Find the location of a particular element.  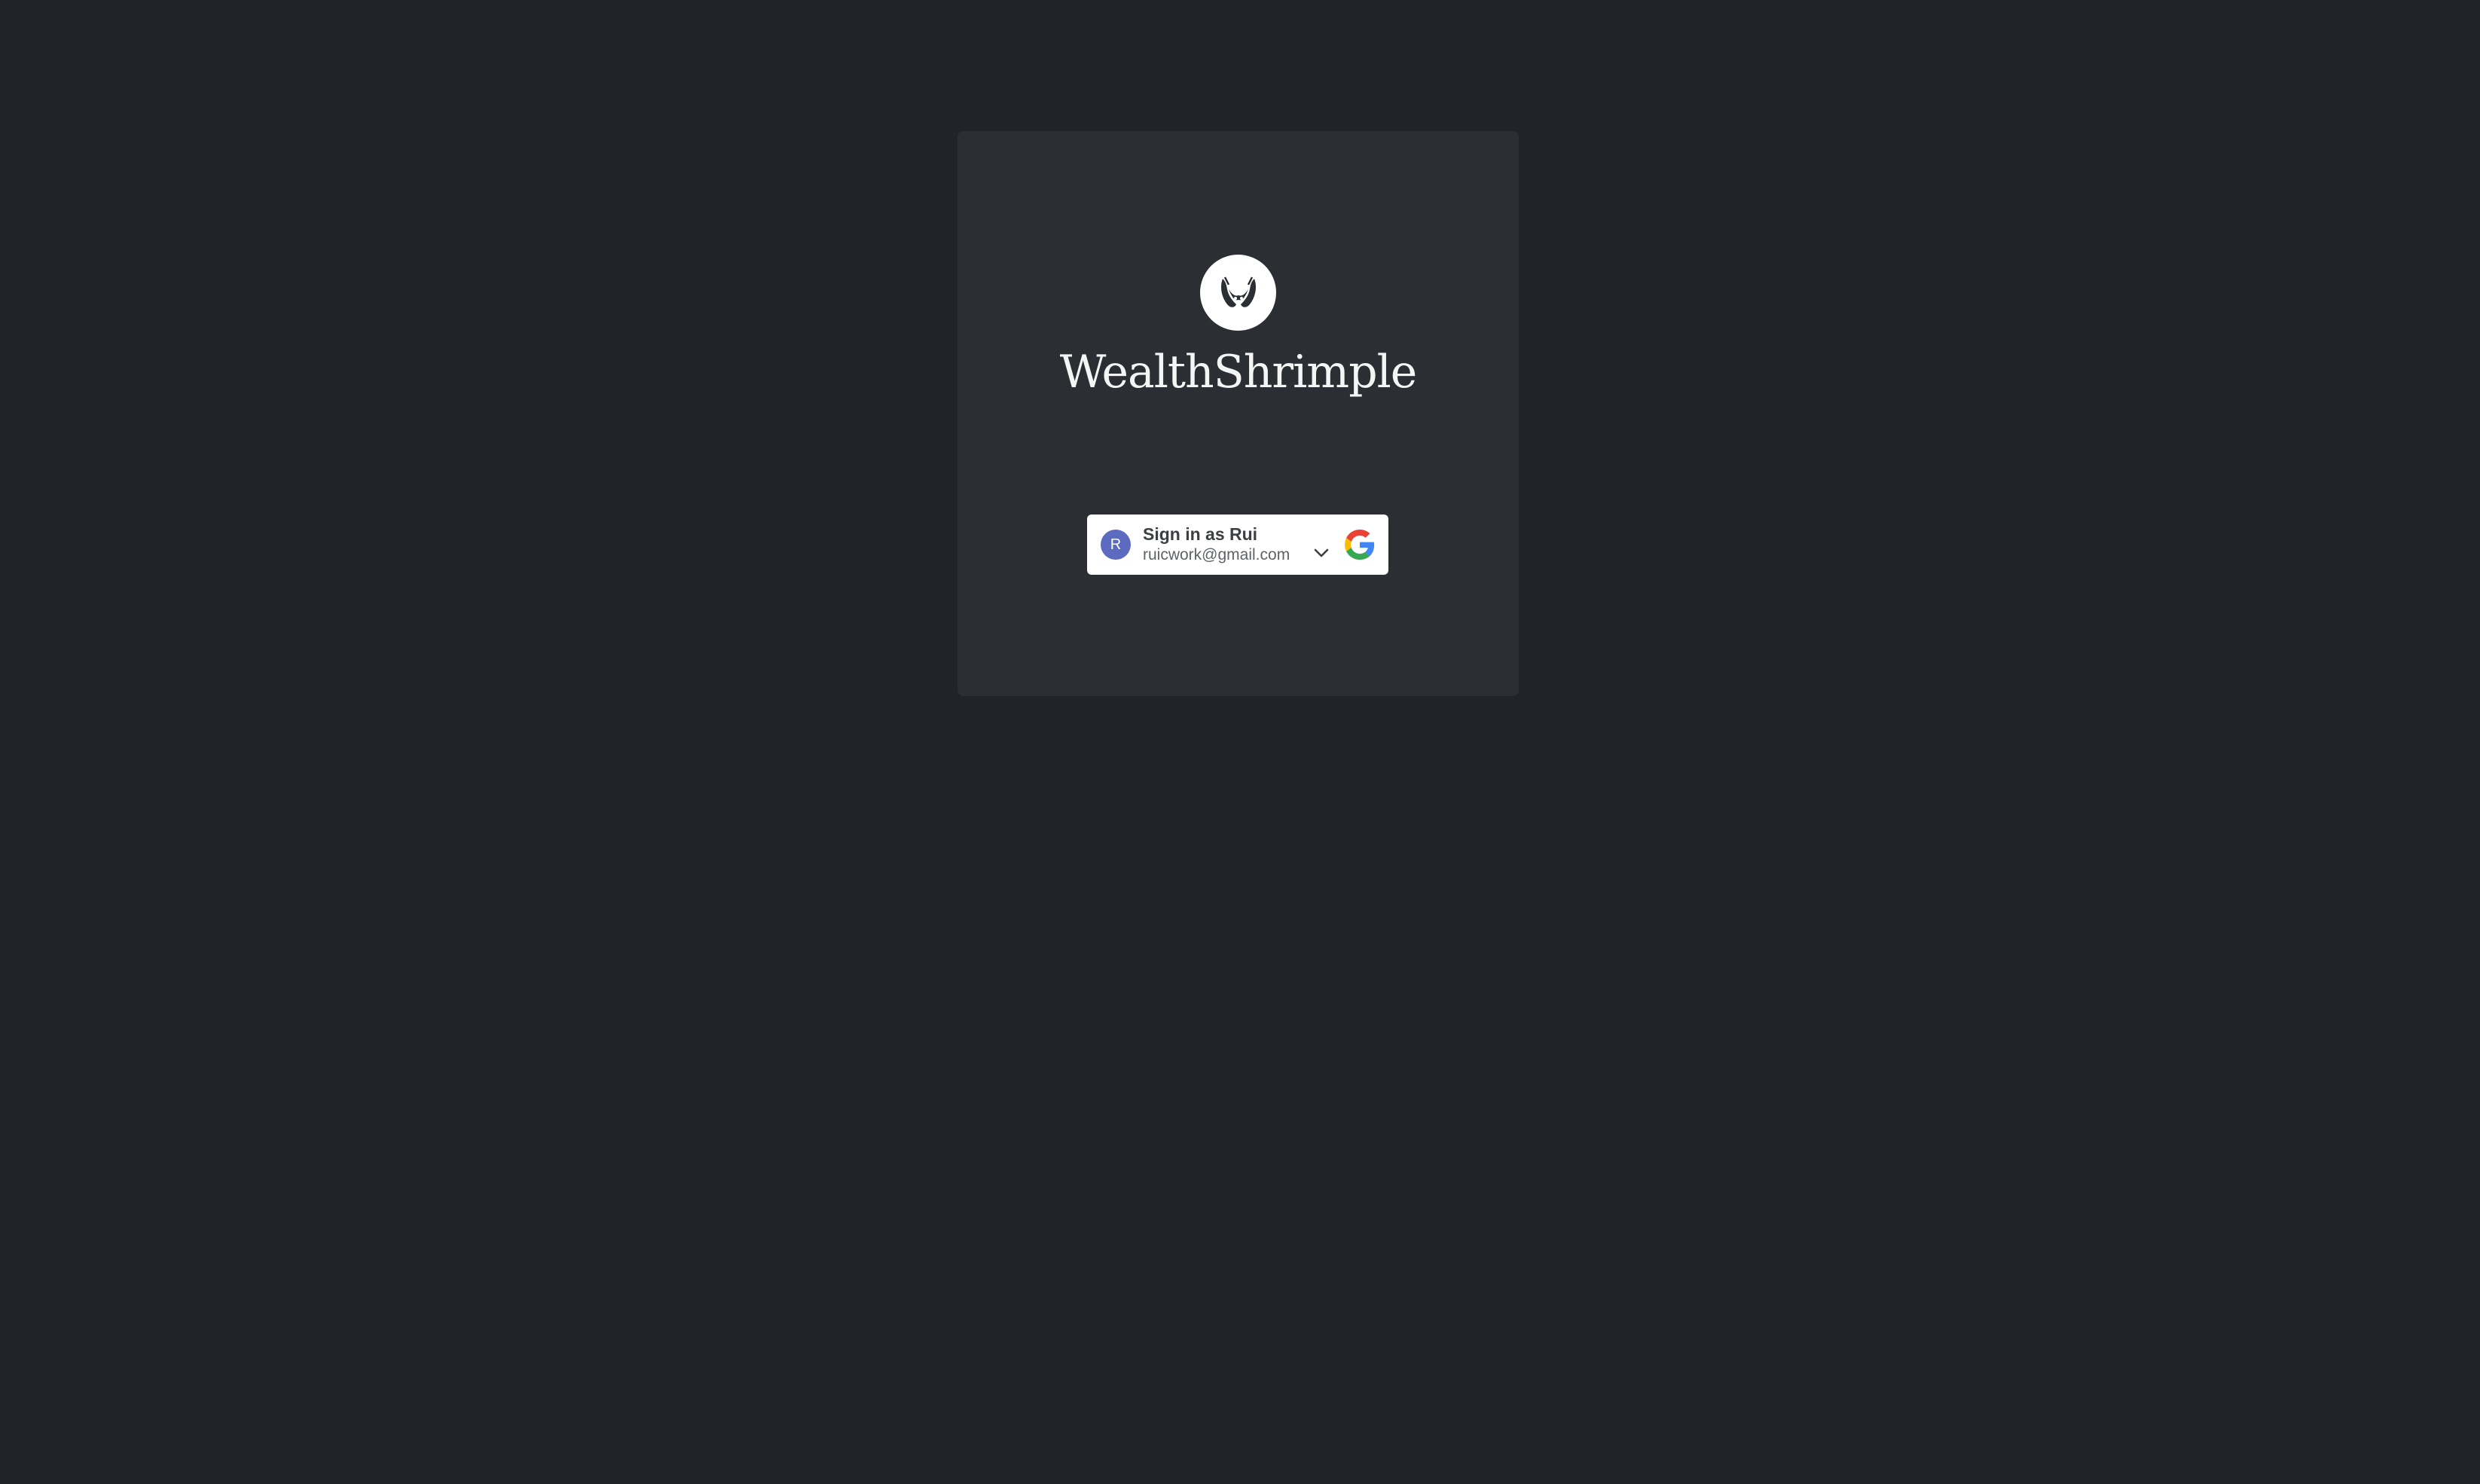

google-signin-button: R Sign in as Rui ruicwork@gmail.com is located at coordinates (1237, 545).